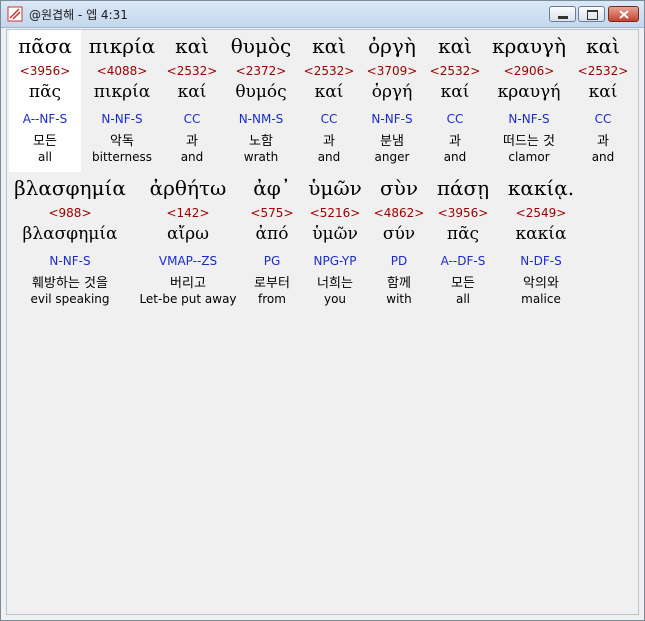 The width and height of the screenshot is (645, 621). Describe the element at coordinates (70, 188) in the screenshot. I see `greek-word: βλασφημία` at that location.